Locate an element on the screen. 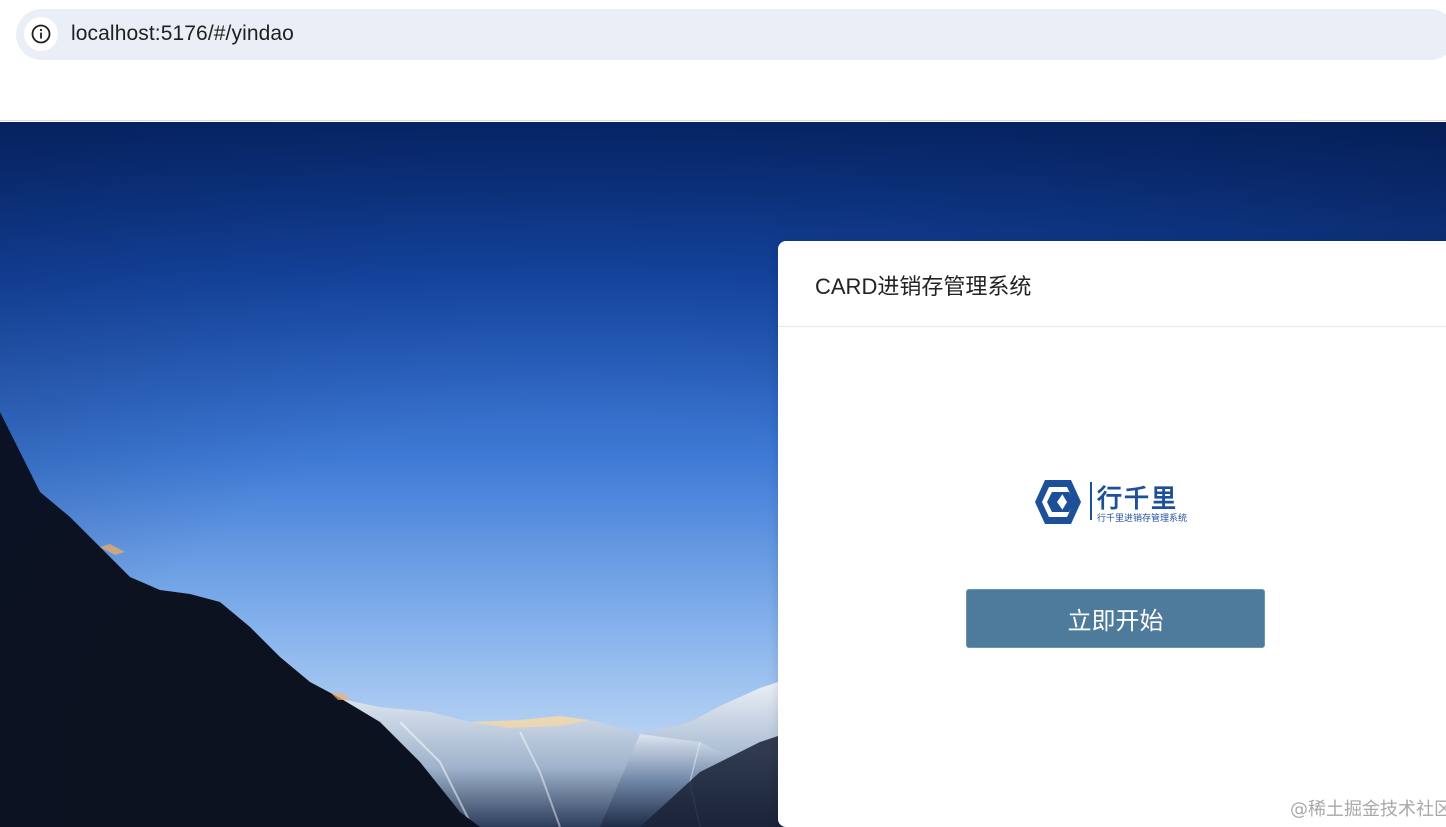 The width and height of the screenshot is (1446, 827). start-now-button: 立即开始 is located at coordinates (1115, 618).